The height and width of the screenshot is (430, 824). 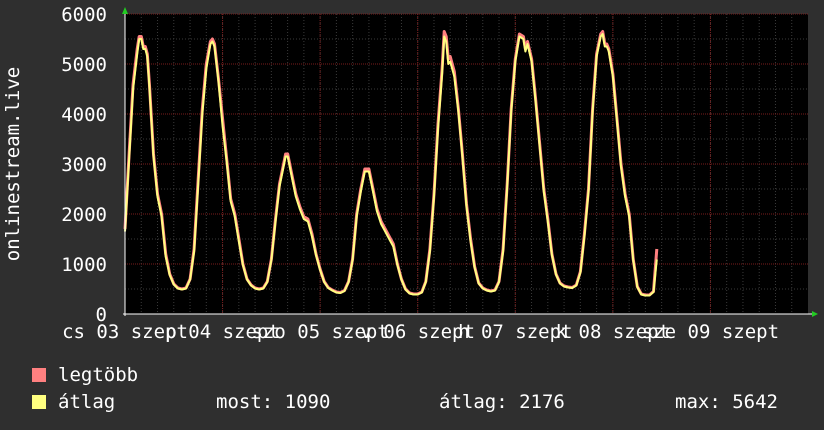 I want to click on legend-item-max: legtöbb, so click(x=85, y=375).